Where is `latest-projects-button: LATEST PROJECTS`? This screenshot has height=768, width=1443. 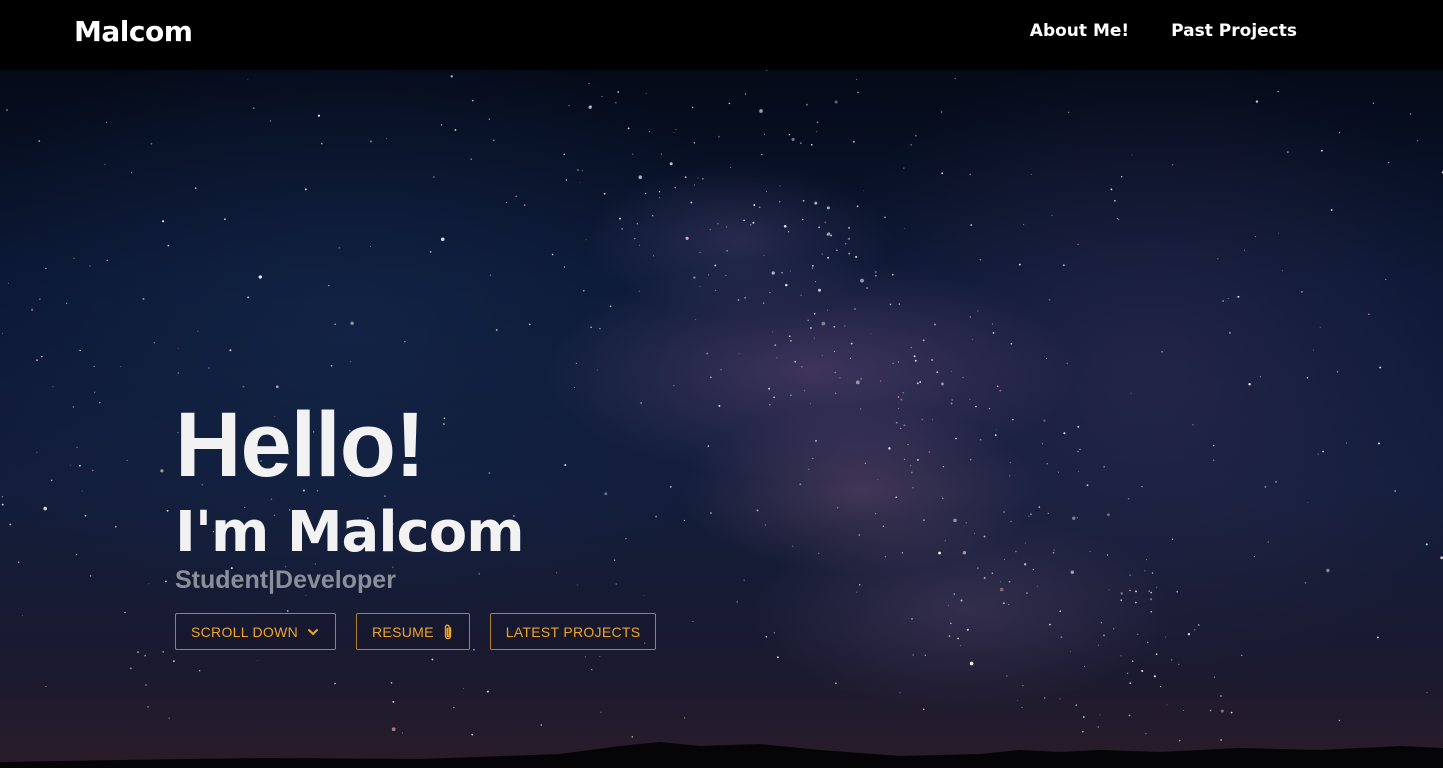
latest-projects-button: LATEST PROJECTS is located at coordinates (573, 631).